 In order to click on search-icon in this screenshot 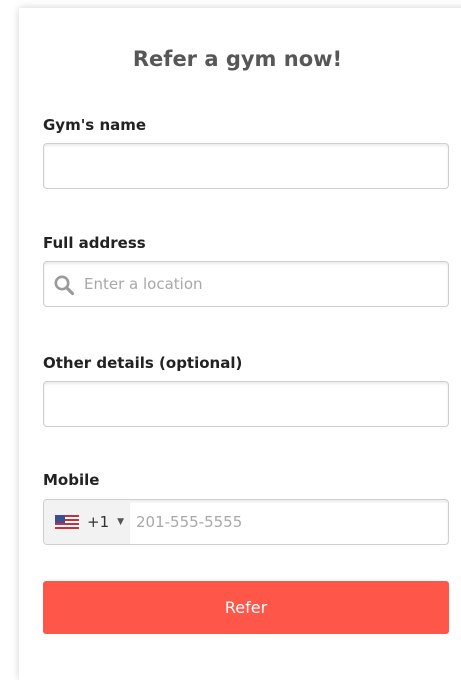, I will do `click(64, 285)`.